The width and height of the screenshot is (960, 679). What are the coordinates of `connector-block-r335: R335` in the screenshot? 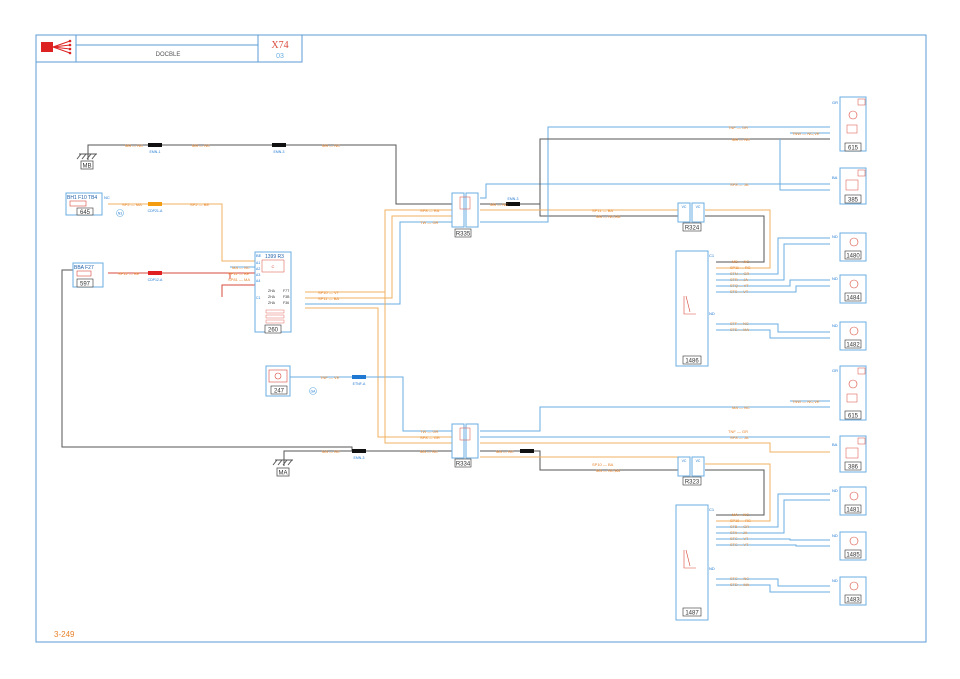 It's located at (465, 215).